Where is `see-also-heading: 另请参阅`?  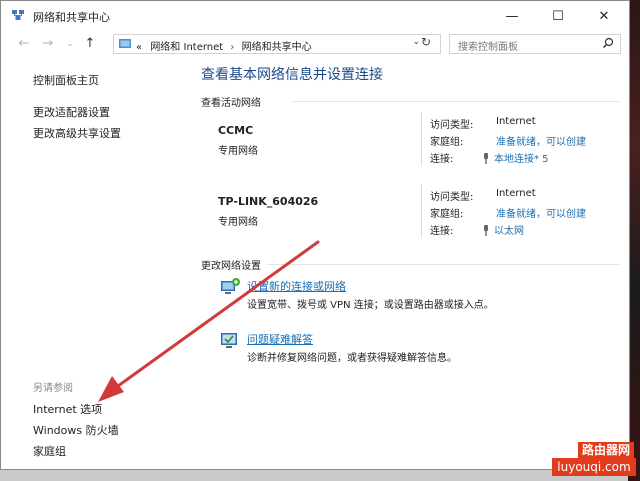
see-also-heading: 另请参阅 is located at coordinates (53, 388).